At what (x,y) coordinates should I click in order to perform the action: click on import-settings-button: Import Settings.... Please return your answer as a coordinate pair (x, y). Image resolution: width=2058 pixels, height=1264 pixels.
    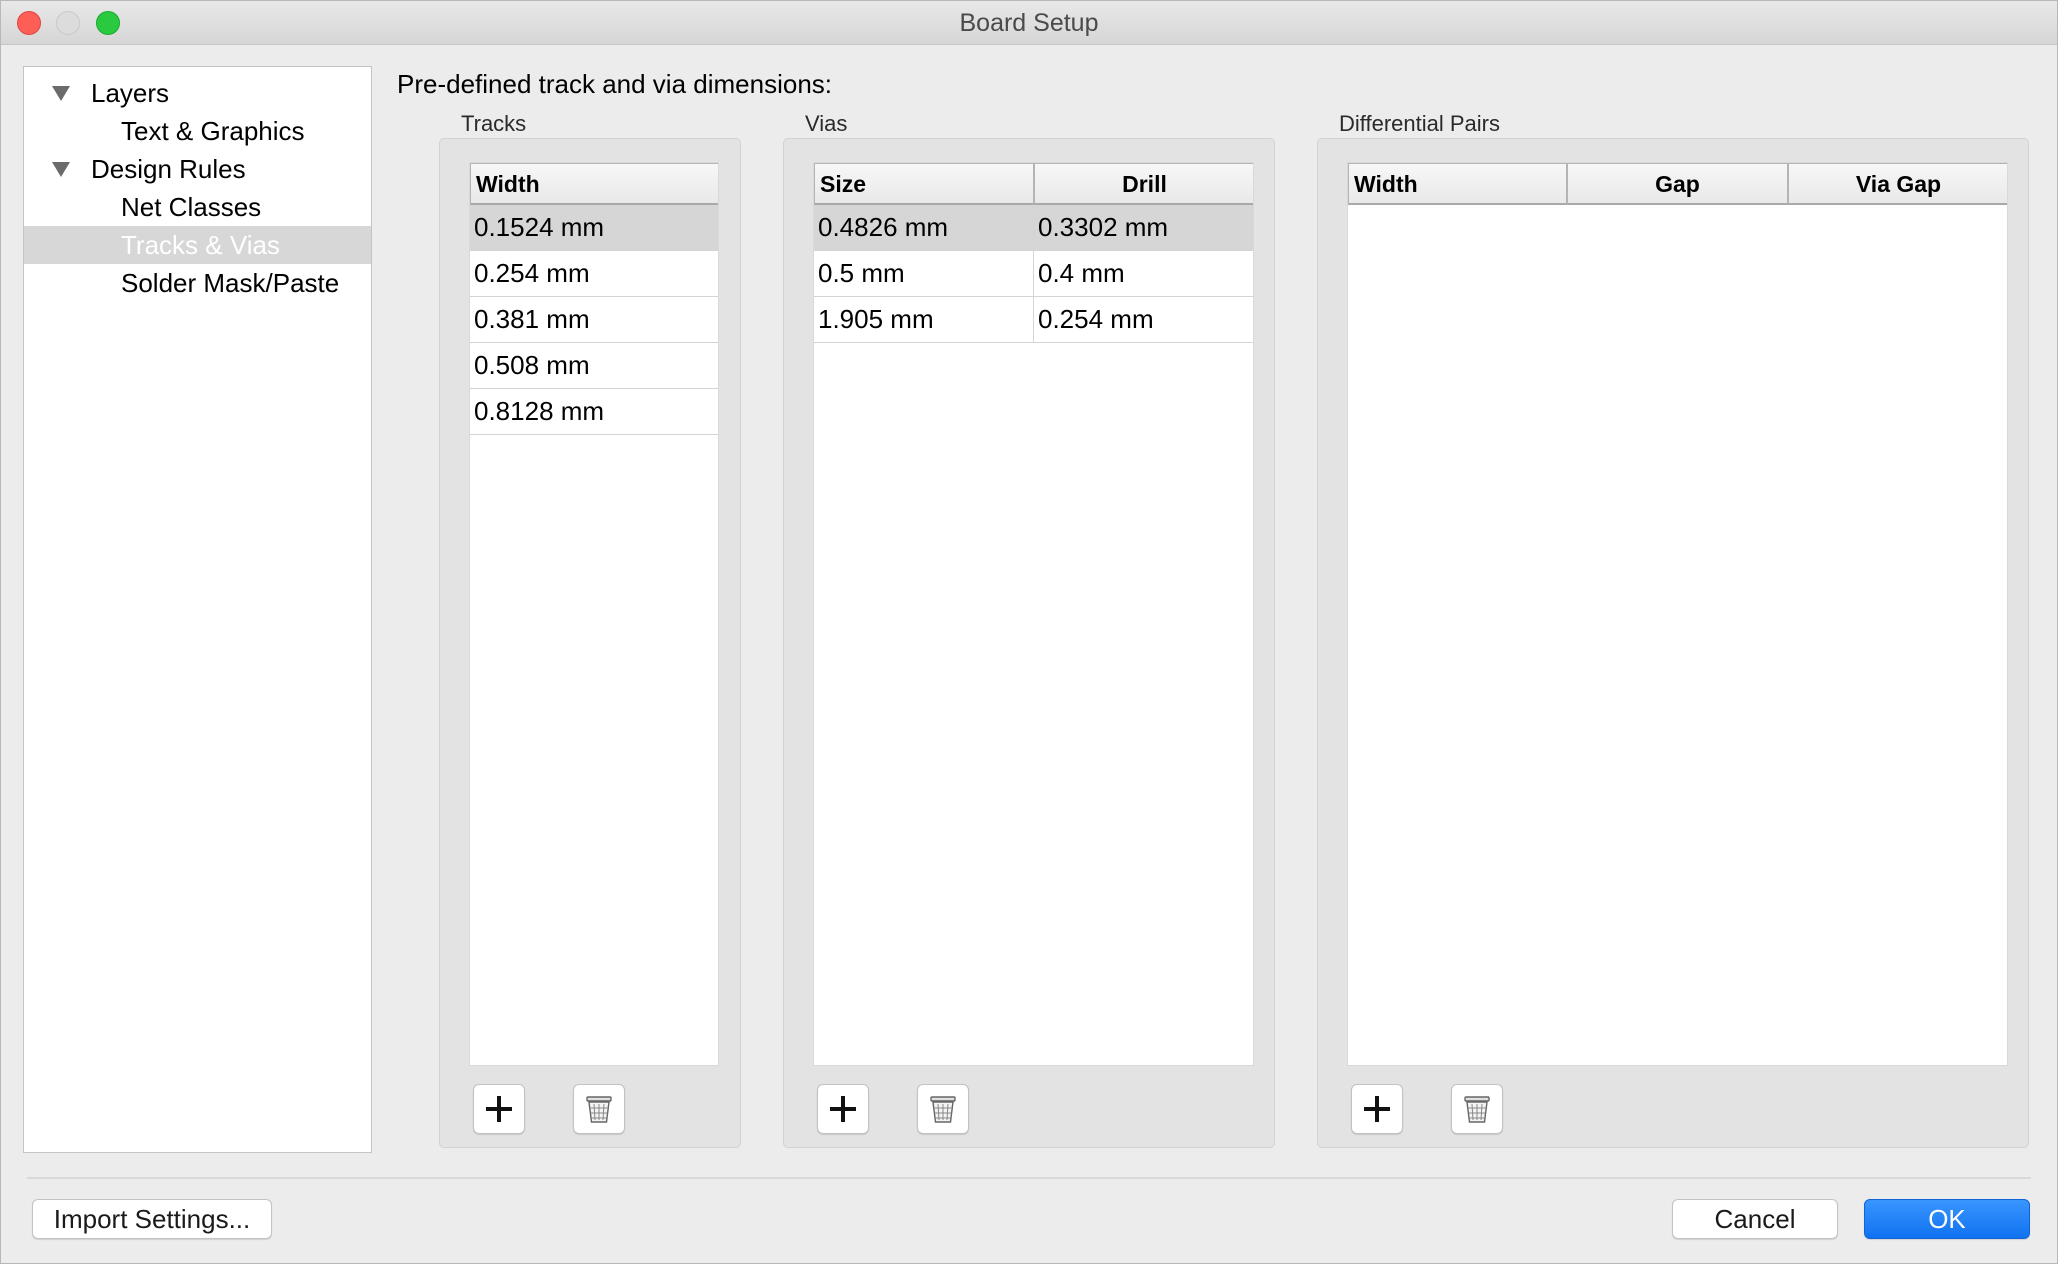
    Looking at the image, I should click on (152, 1219).